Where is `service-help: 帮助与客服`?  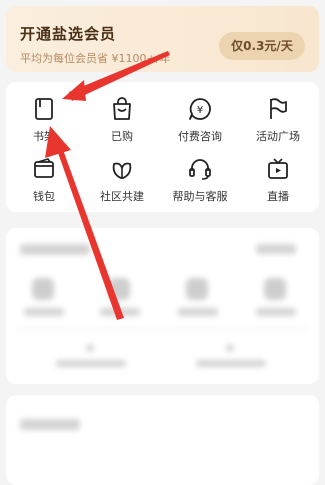 service-help: 帮助与客服 is located at coordinates (200, 180).